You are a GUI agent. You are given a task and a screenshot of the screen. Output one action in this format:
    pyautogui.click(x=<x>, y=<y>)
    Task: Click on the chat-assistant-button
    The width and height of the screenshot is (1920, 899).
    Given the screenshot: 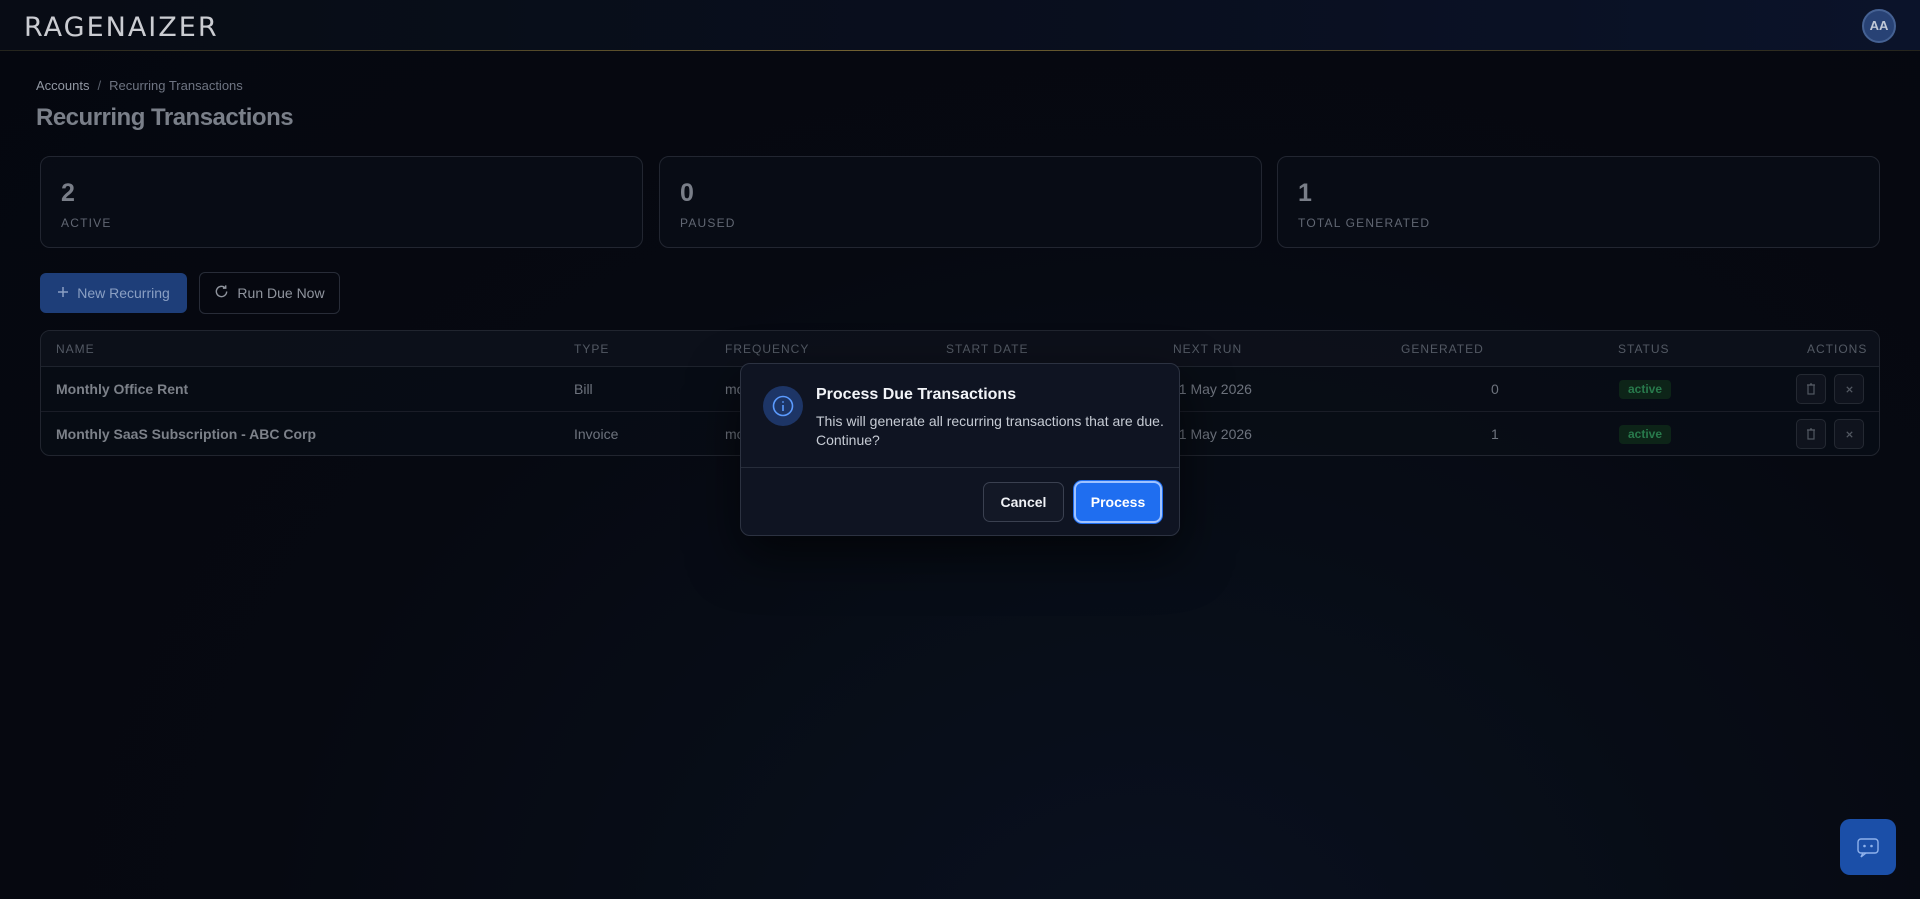 What is the action you would take?
    pyautogui.click(x=1868, y=847)
    